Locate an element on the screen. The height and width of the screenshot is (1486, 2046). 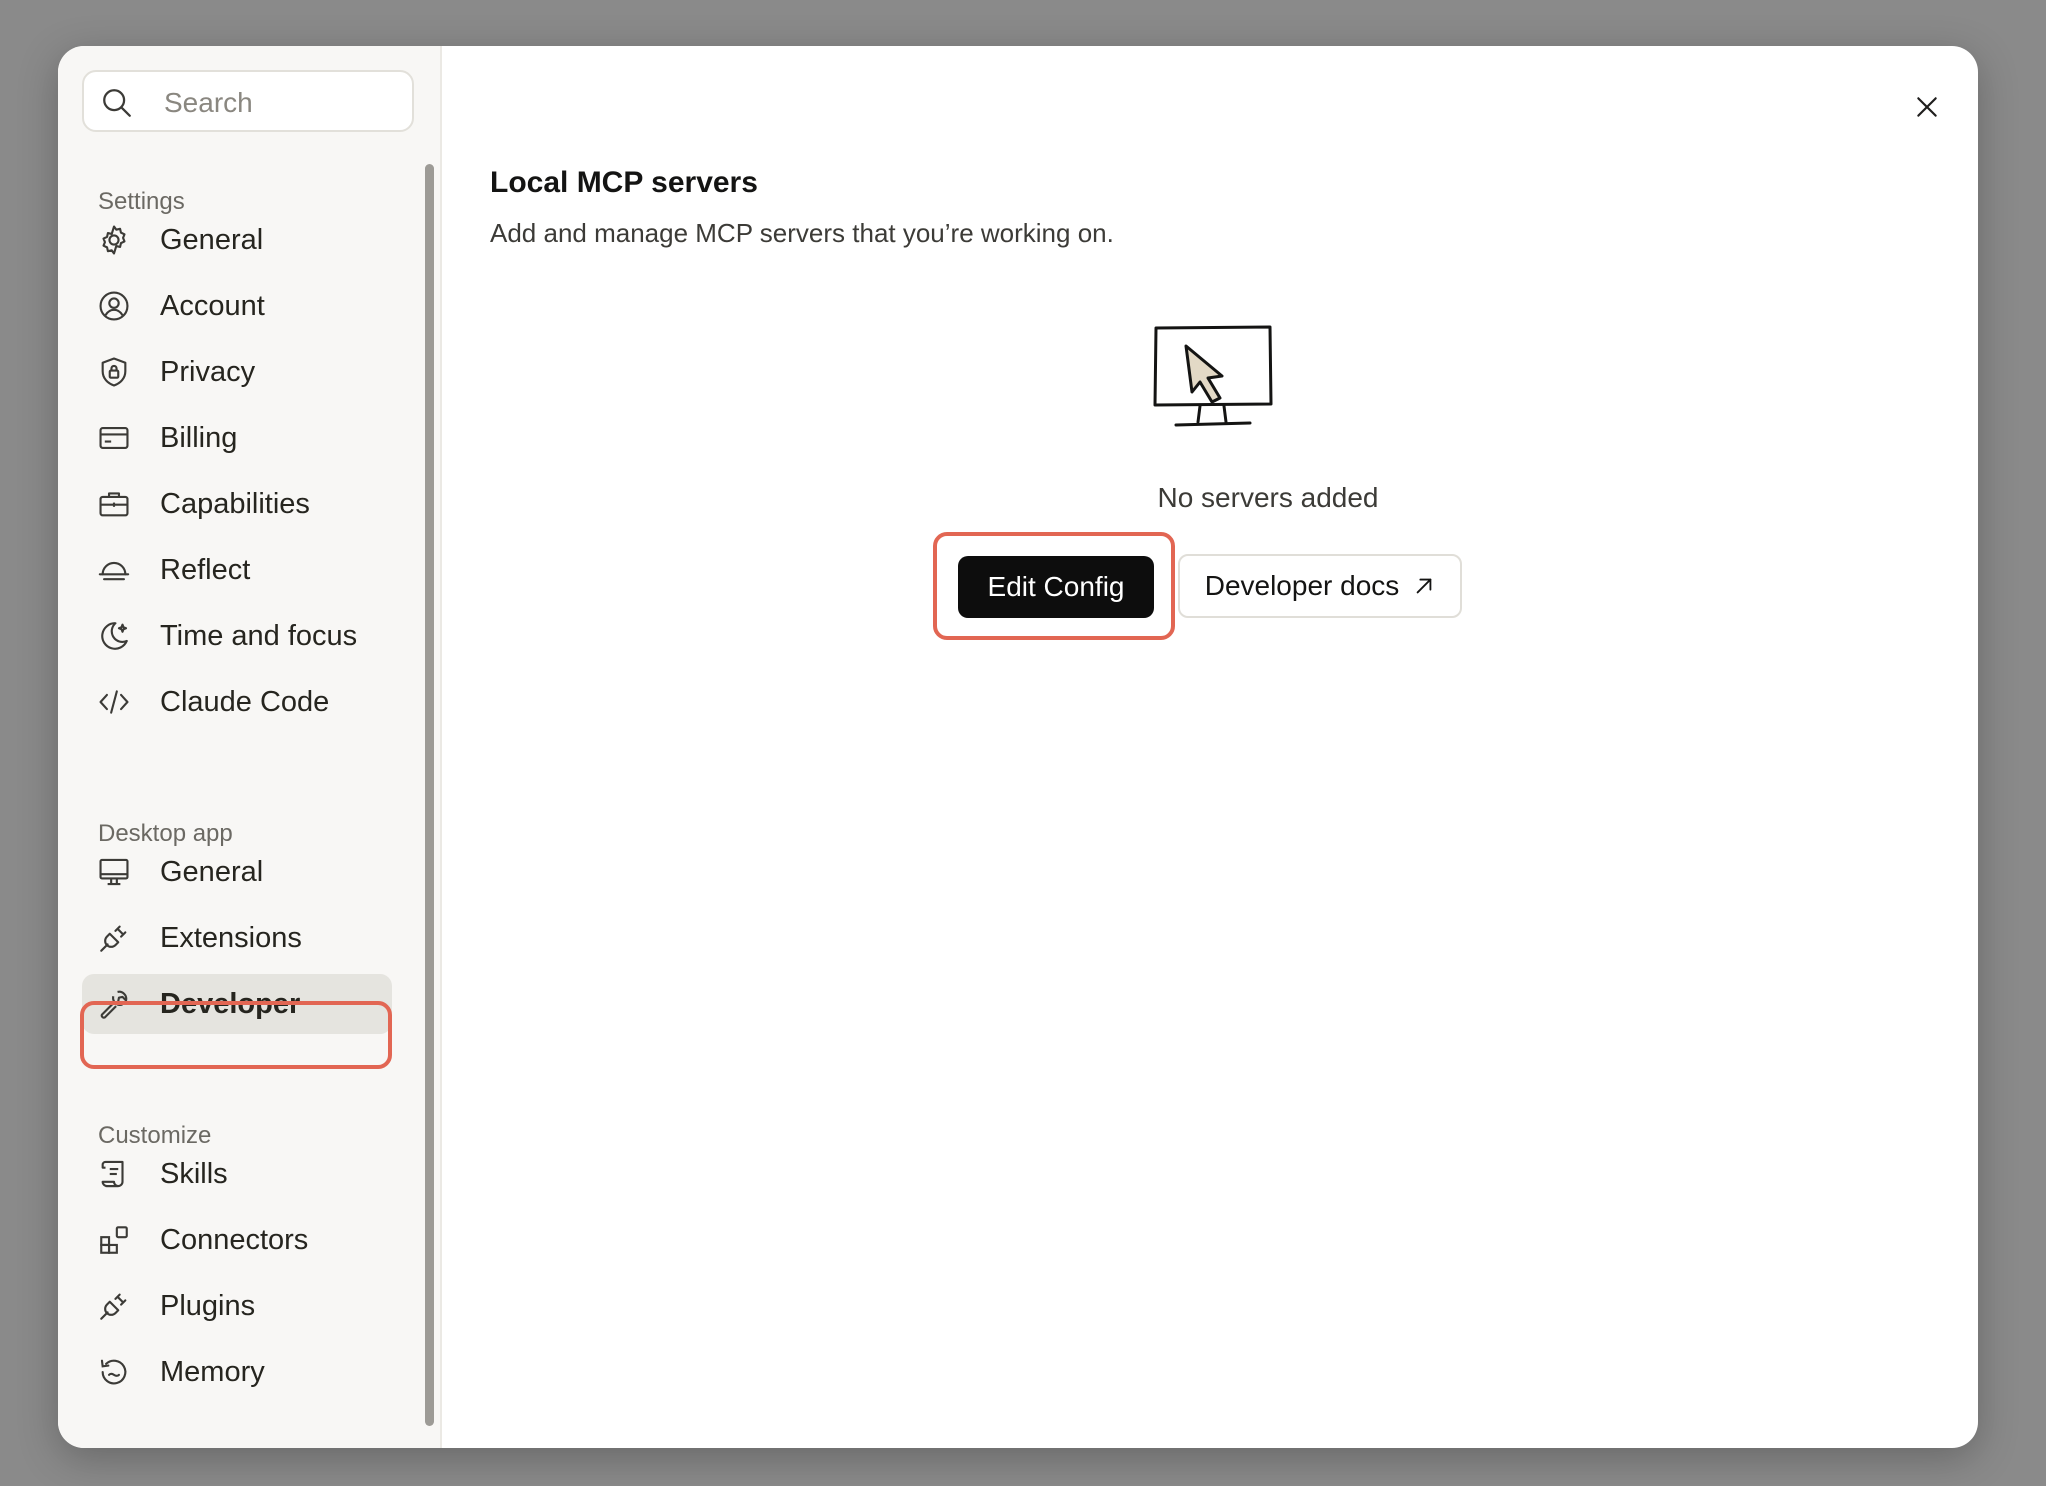
developer-docs-button: Developer docs is located at coordinates (1320, 586).